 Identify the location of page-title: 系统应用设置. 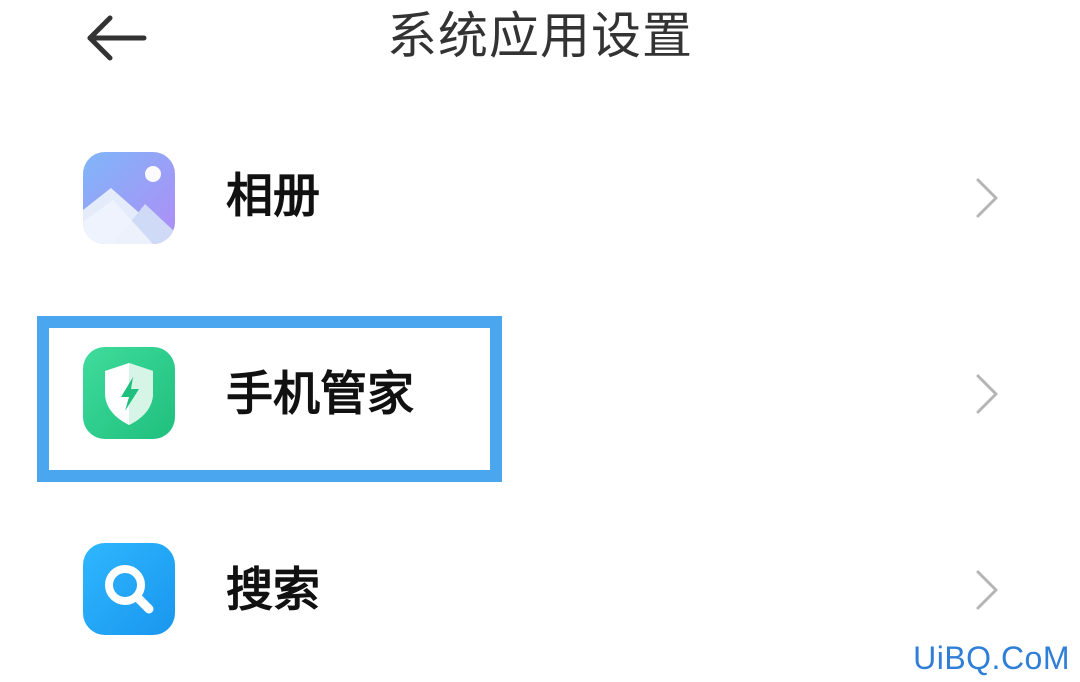
(540, 36).